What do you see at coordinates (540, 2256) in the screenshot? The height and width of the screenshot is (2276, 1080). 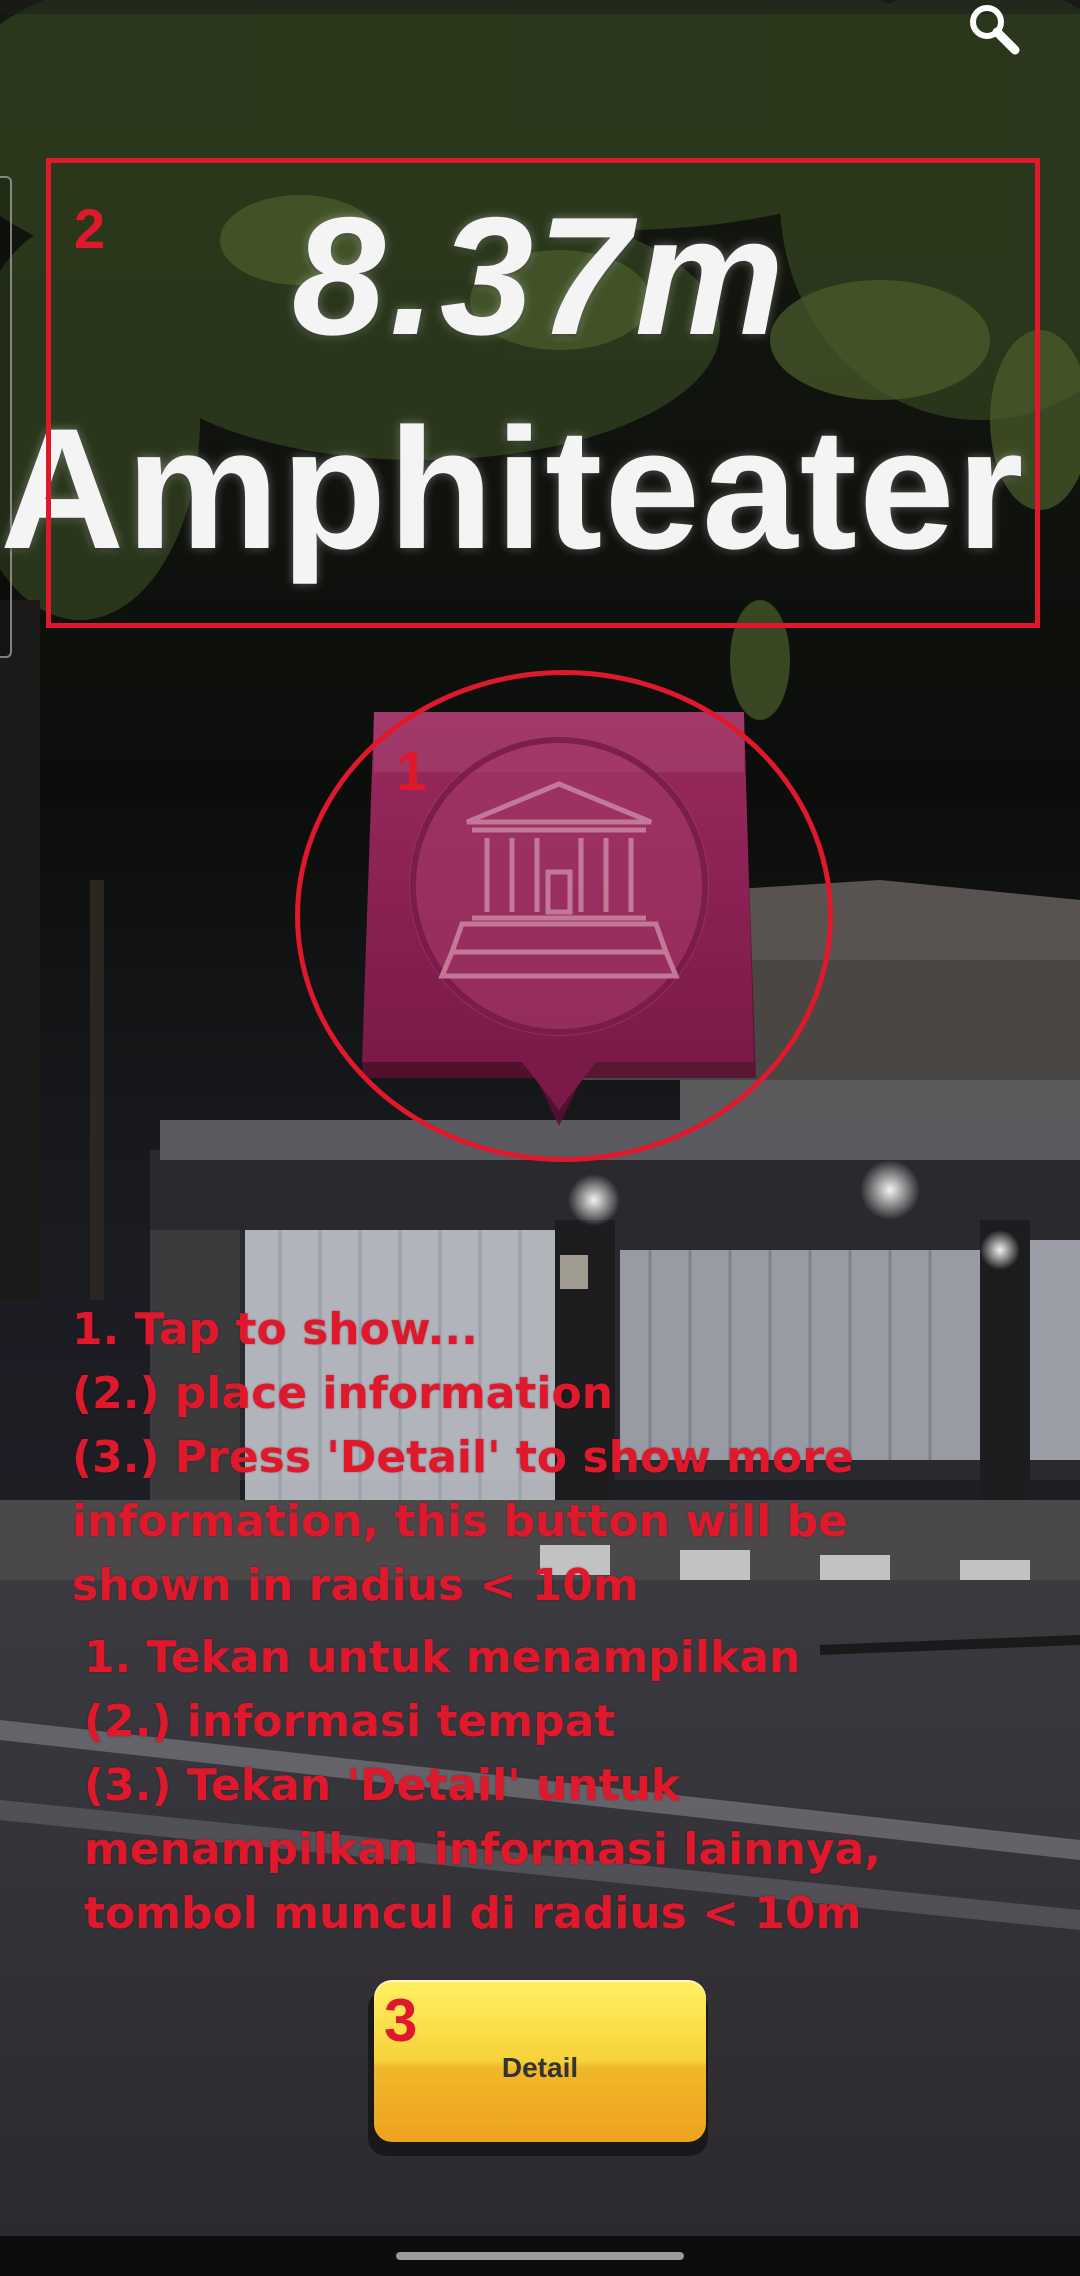 I see `home-indicator` at bounding box center [540, 2256].